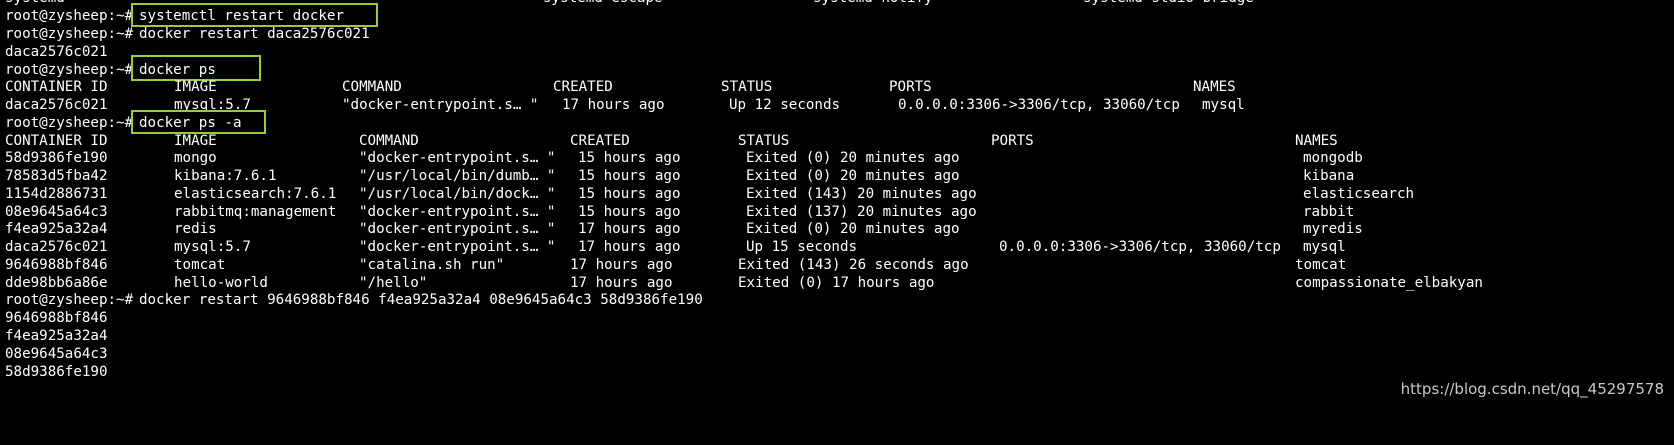 The image size is (1674, 445). What do you see at coordinates (1359, 194) in the screenshot?
I see `names-cell: elasticsearch` at bounding box center [1359, 194].